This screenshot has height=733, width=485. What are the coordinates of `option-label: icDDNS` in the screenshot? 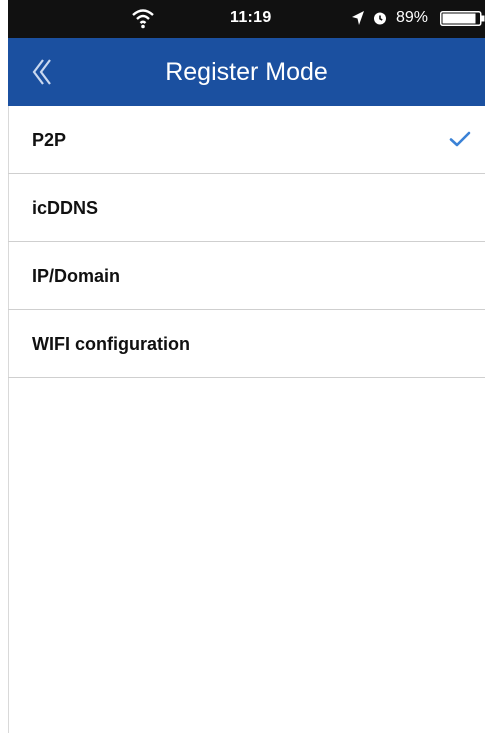 It's located at (65, 208).